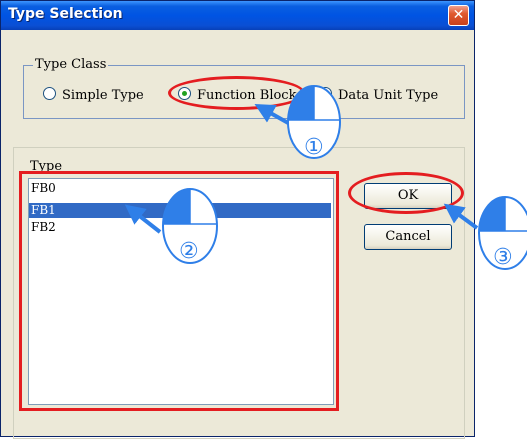 The image size is (527, 439). I want to click on callout-2-number: ②, so click(189, 251).